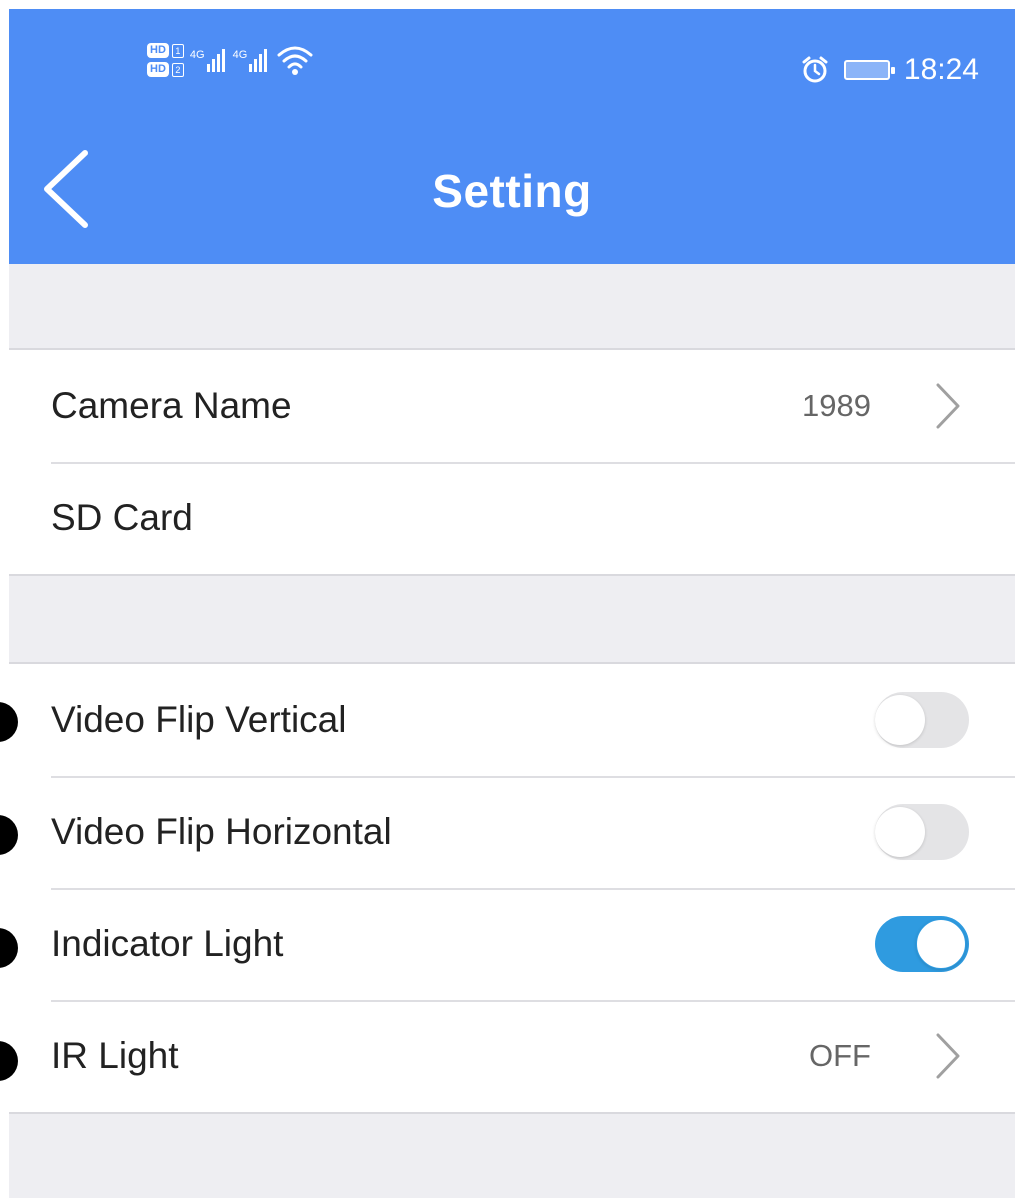 The height and width of the screenshot is (1198, 1015). What do you see at coordinates (177, 50) in the screenshot?
I see `sim-number: 1` at bounding box center [177, 50].